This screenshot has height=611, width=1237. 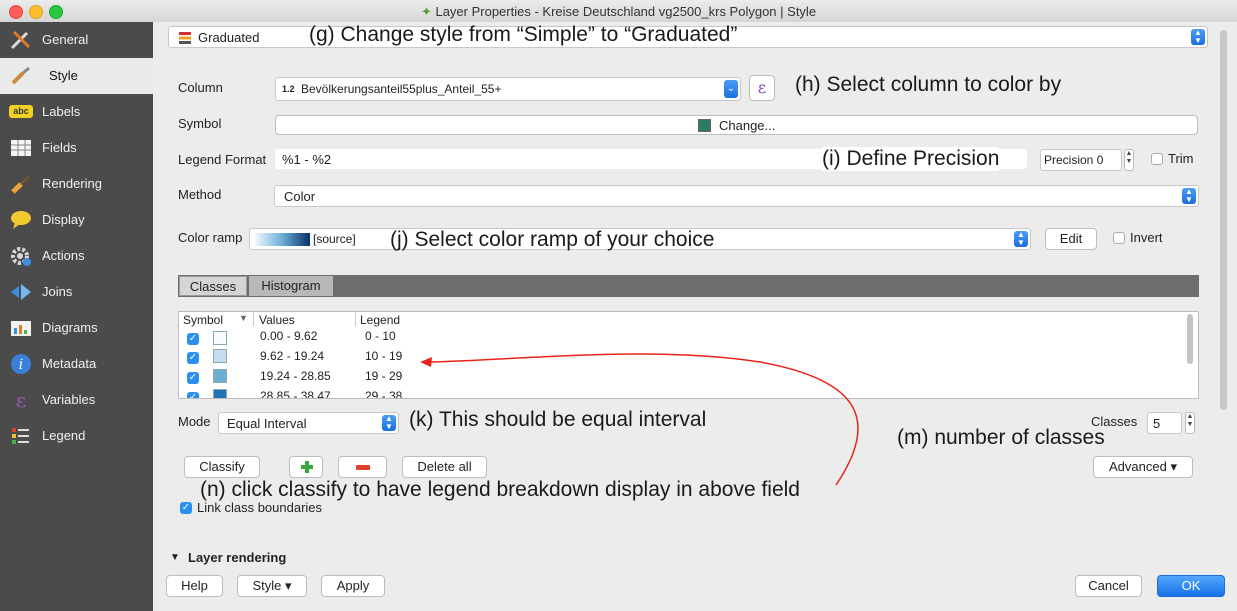 I want to click on annotation-arrow, so click(x=639, y=419).